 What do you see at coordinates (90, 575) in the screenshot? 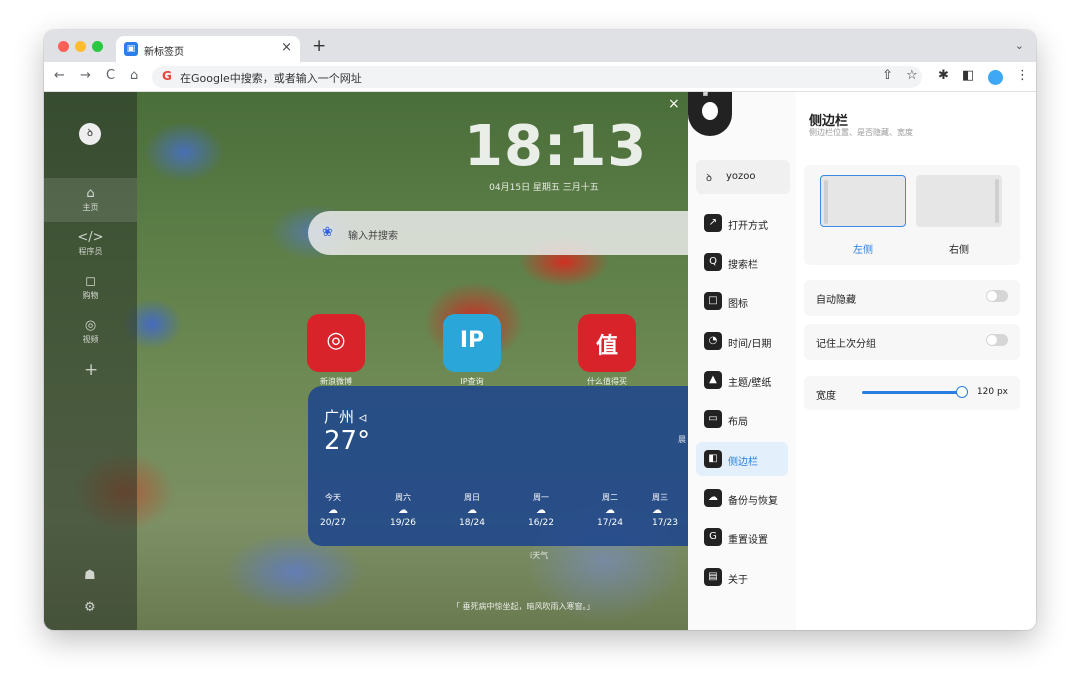
I see `theme-icon: ☗` at bounding box center [90, 575].